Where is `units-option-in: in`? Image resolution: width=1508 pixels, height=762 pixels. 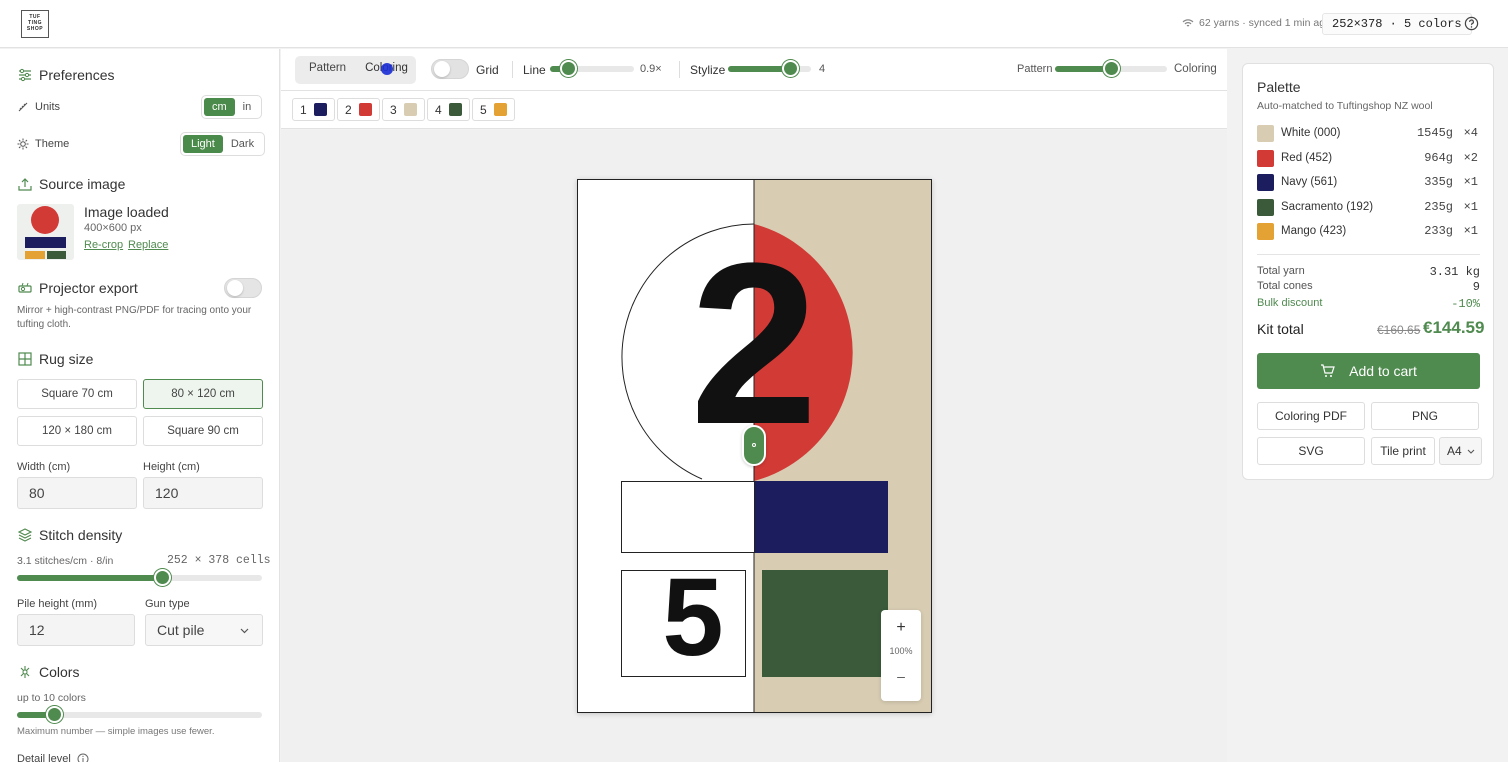
units-option-in: in is located at coordinates (247, 107).